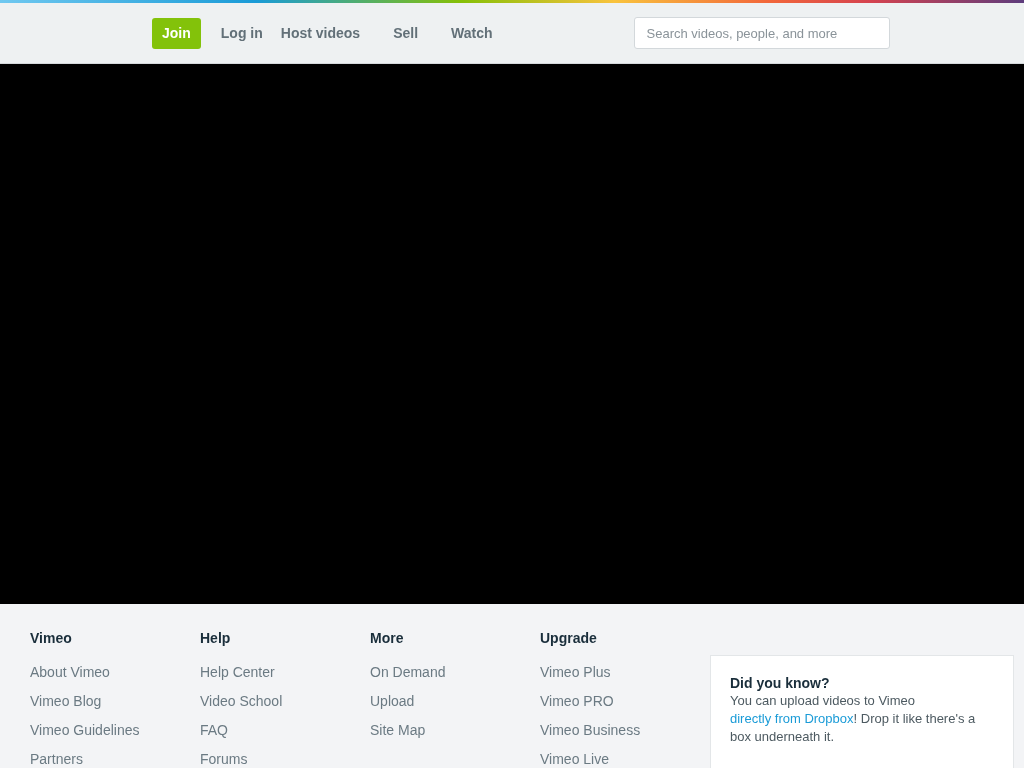 The width and height of the screenshot is (1024, 768). I want to click on tip-text: You can upload videos to Vimeo directly from Dropbox! Drop it like there's a box underneath it., so click(853, 719).